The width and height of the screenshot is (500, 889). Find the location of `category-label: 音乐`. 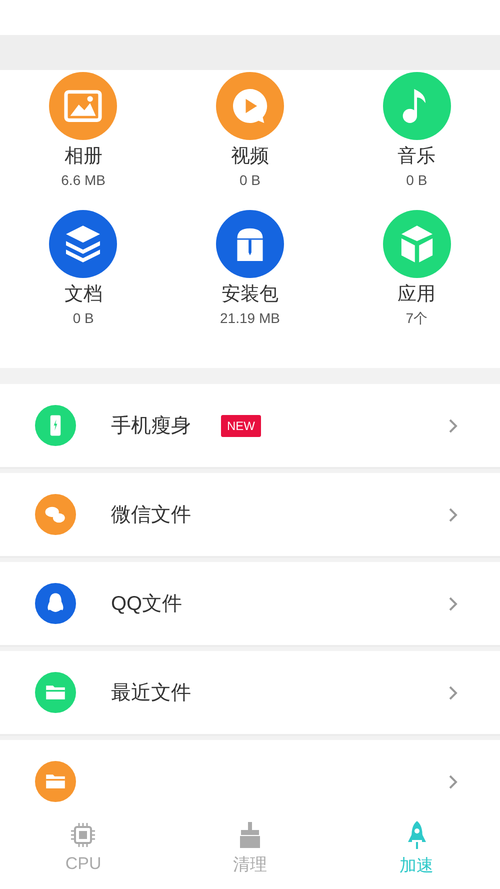

category-label: 音乐 is located at coordinates (417, 157).